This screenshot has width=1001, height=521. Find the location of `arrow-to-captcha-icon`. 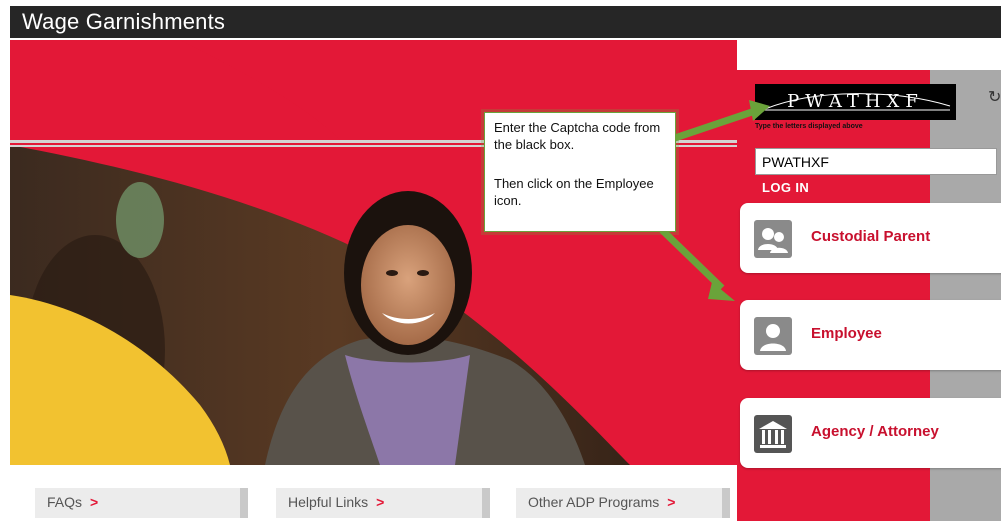

arrow-to-captcha-icon is located at coordinates (759, 110).